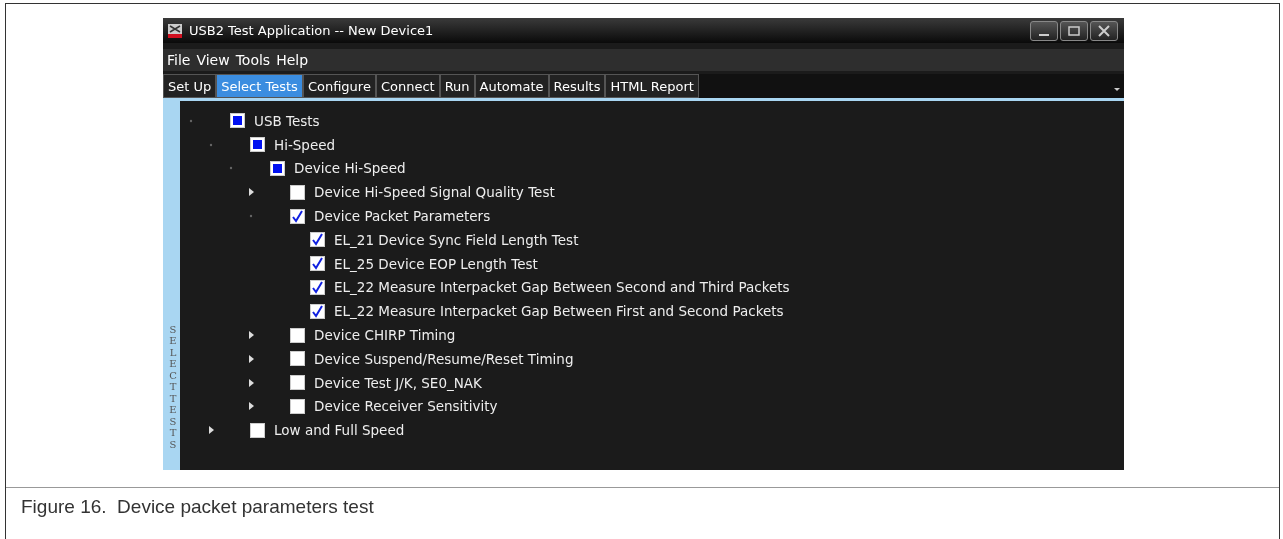 The image size is (1283, 539). Describe the element at coordinates (339, 430) in the screenshot. I see `tree-item-label: Low and Full Speed` at that location.